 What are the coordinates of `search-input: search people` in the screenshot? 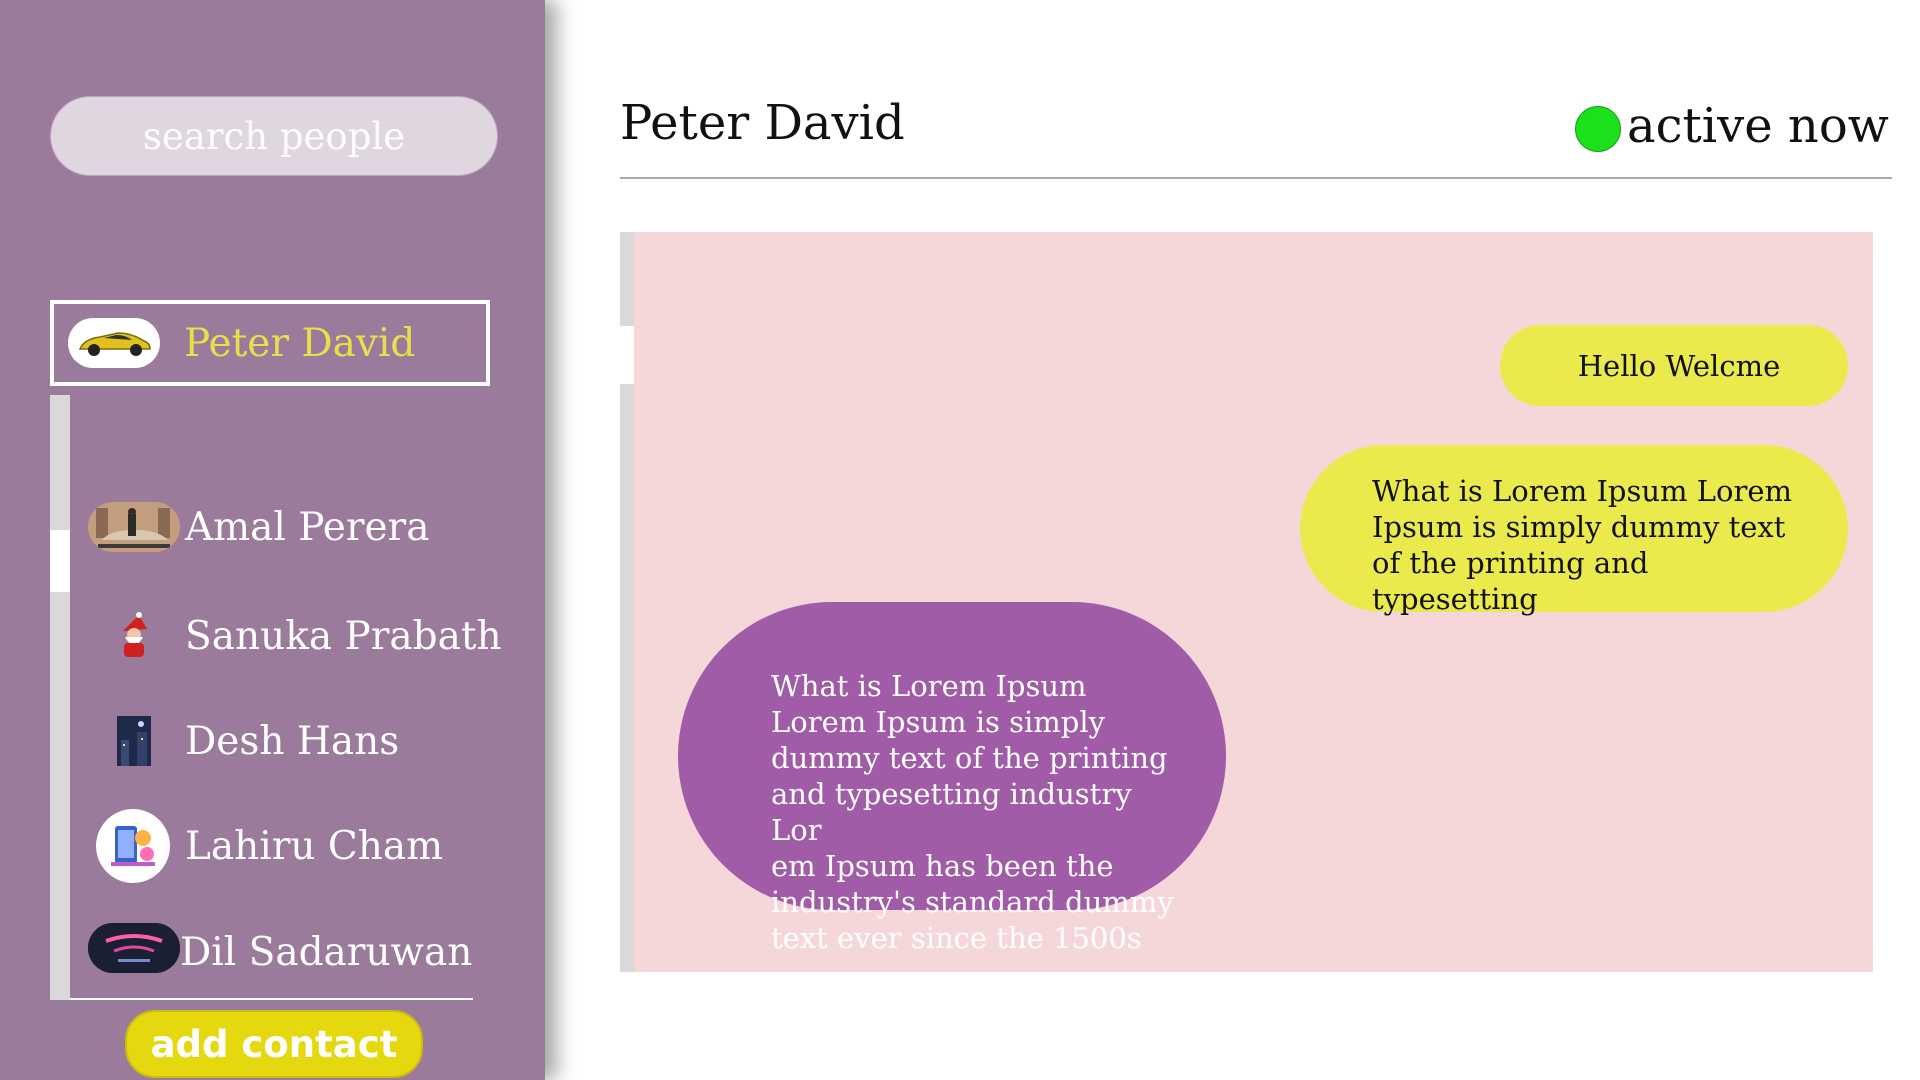 It's located at (274, 136).